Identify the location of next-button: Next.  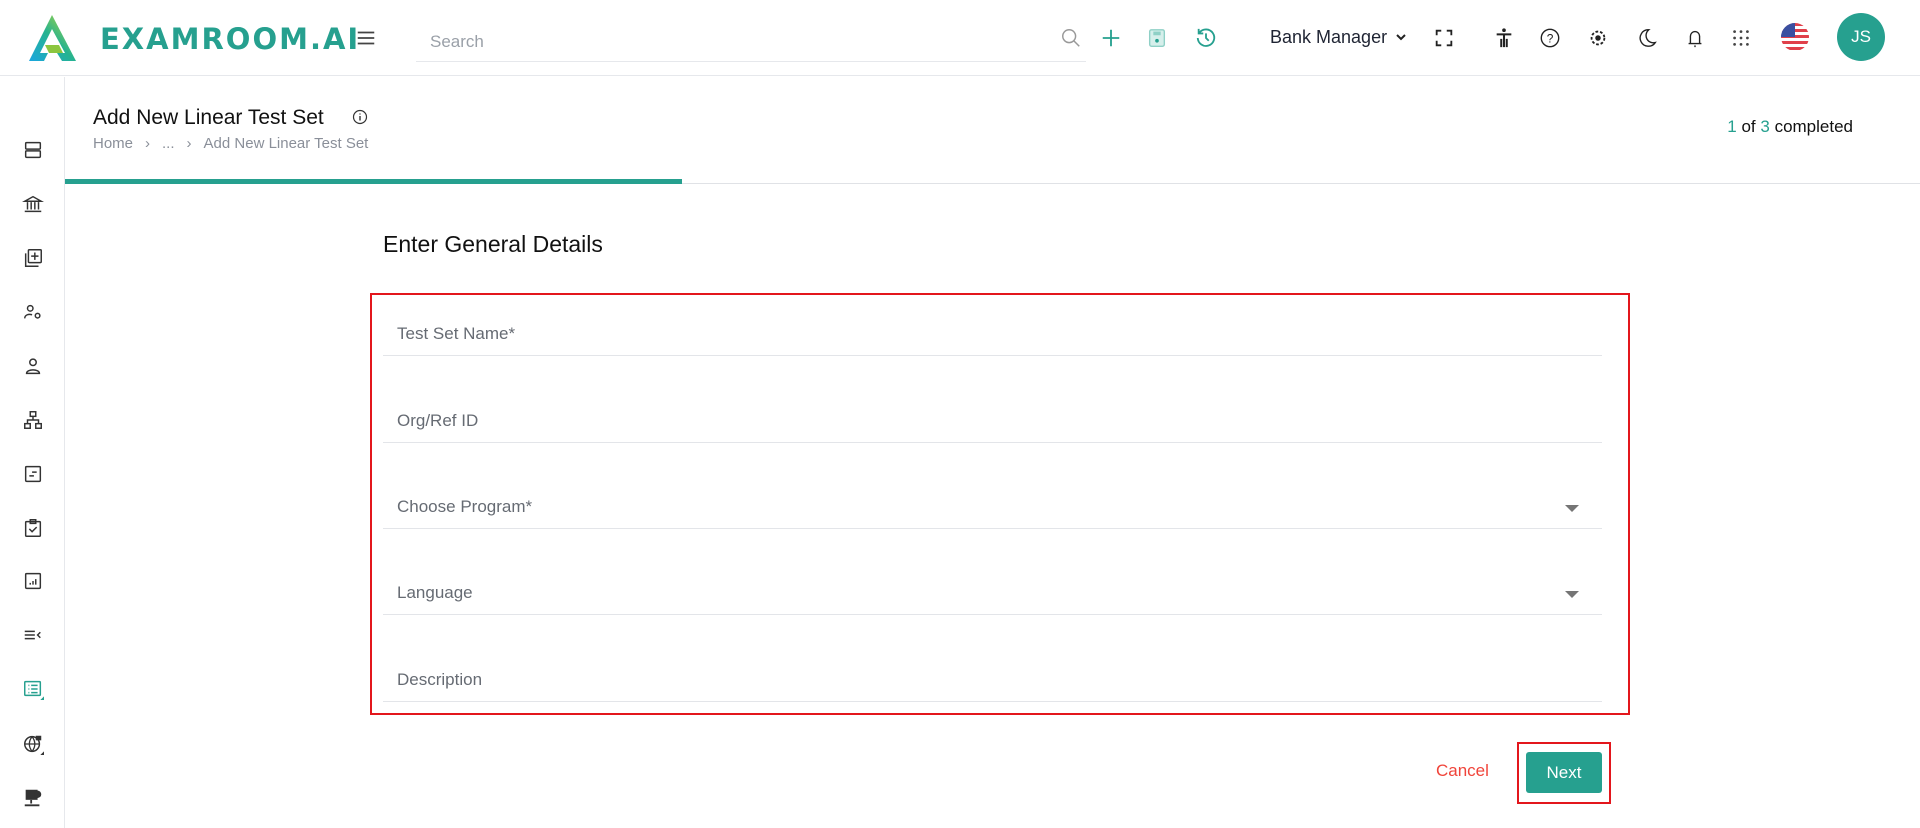
(1564, 772).